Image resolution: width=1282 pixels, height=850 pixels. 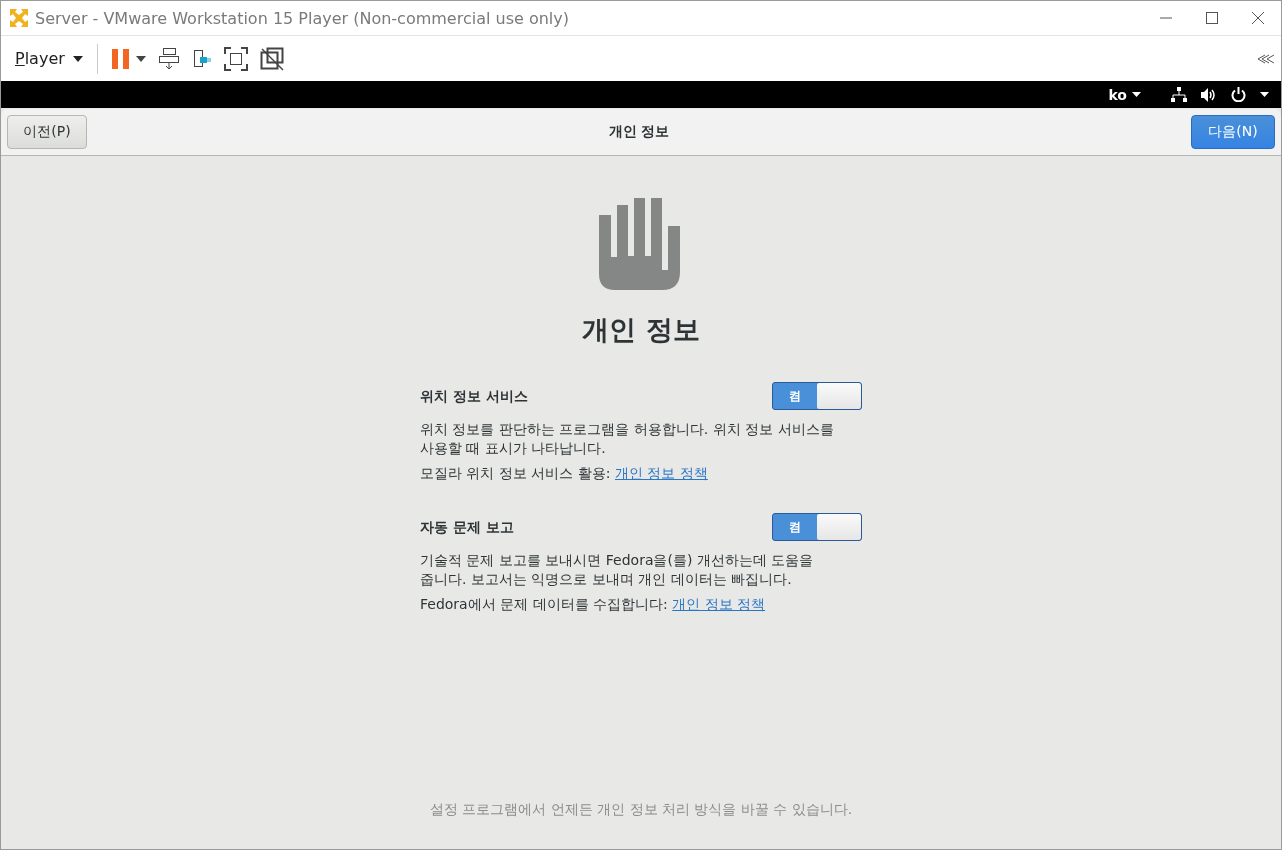 I want to click on setting-description: 기술적 문제 보고를 보내시면 Fedora을(를) 개선하는데 도움을 줍니다. 보고서는 익명으로 보내며 개인 데이터는 빠집니다., so click(x=617, y=570).